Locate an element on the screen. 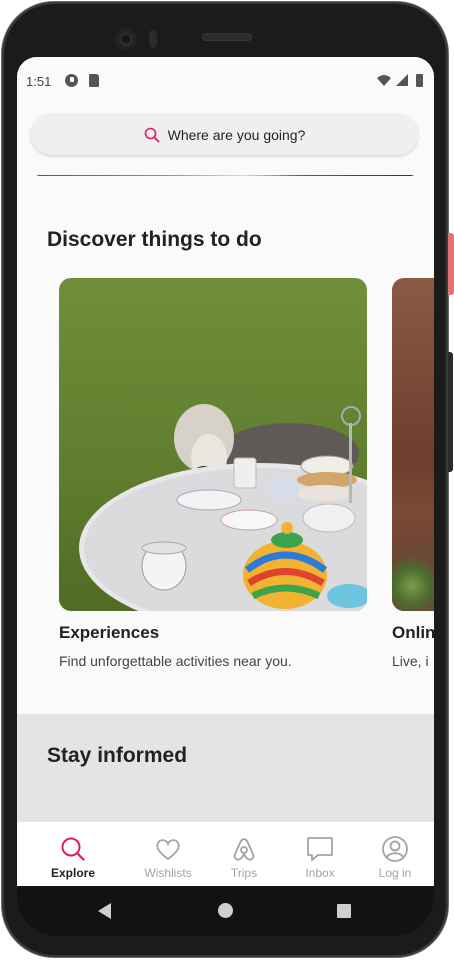 The height and width of the screenshot is (961, 454). front-camera is located at coordinates (126, 39).